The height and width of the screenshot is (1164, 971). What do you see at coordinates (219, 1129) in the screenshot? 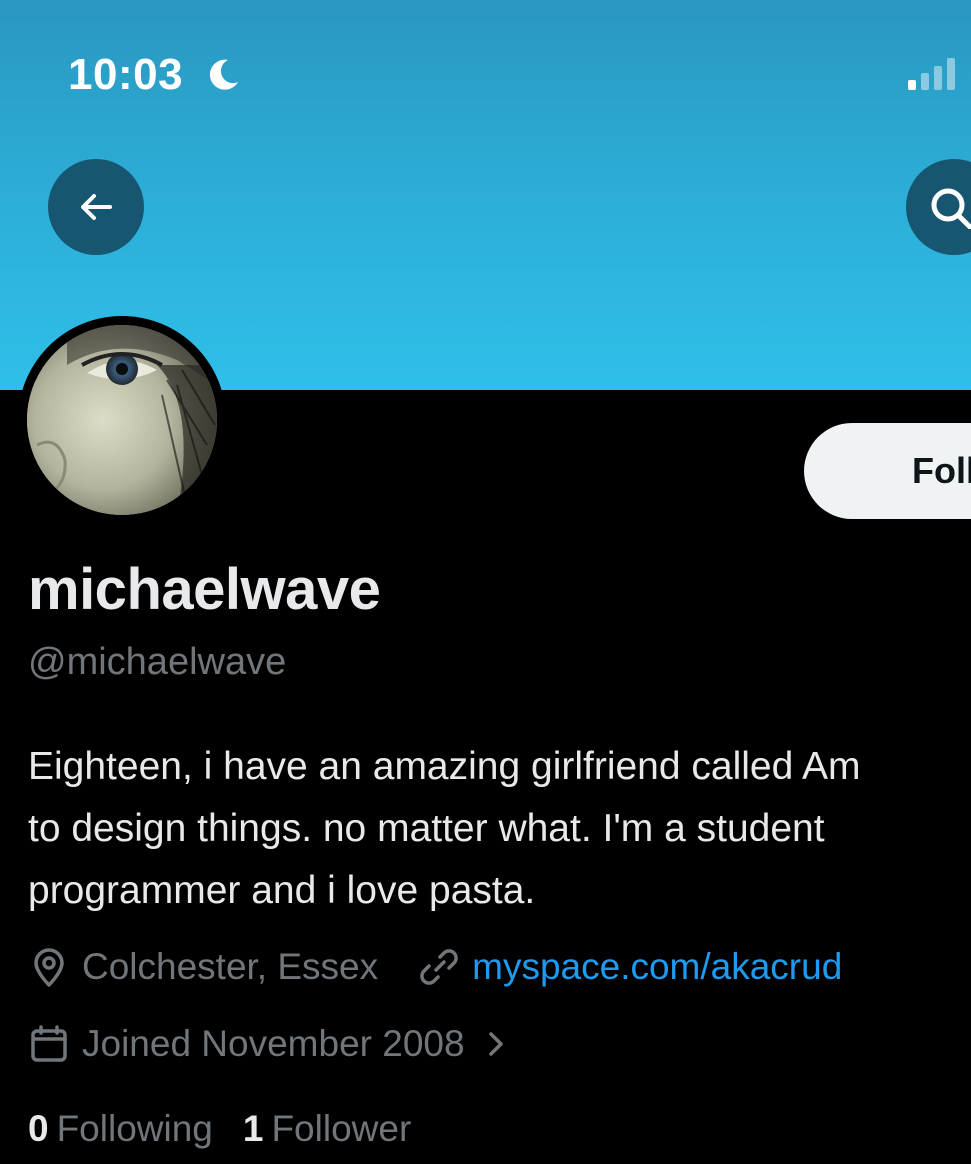
I see `follow-stats: 0 Following 1 Follower` at bounding box center [219, 1129].